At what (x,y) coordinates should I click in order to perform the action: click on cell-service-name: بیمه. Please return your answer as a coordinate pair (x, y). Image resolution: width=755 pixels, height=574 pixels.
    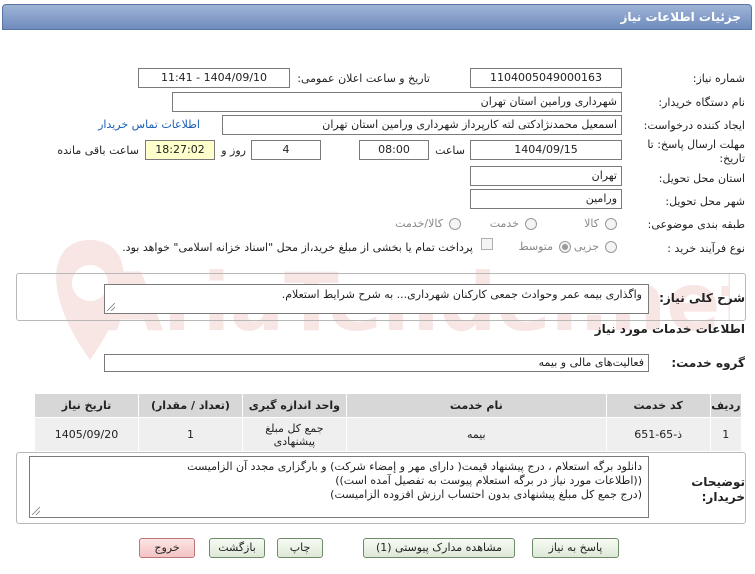
    Looking at the image, I should click on (476, 434).